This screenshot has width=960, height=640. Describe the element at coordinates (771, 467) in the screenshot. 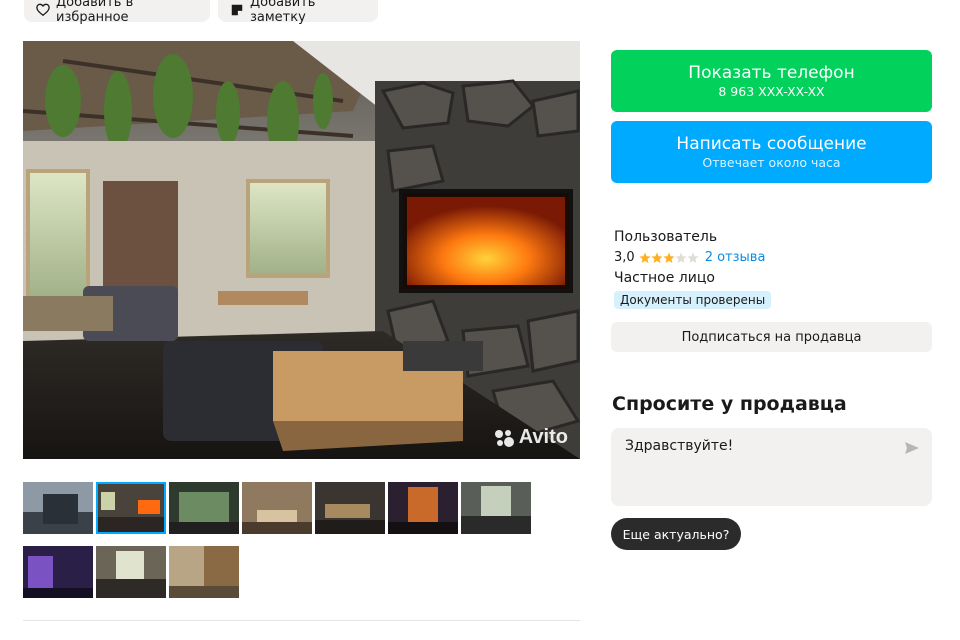

I see `ask-message-input: Здравствуйте!` at that location.